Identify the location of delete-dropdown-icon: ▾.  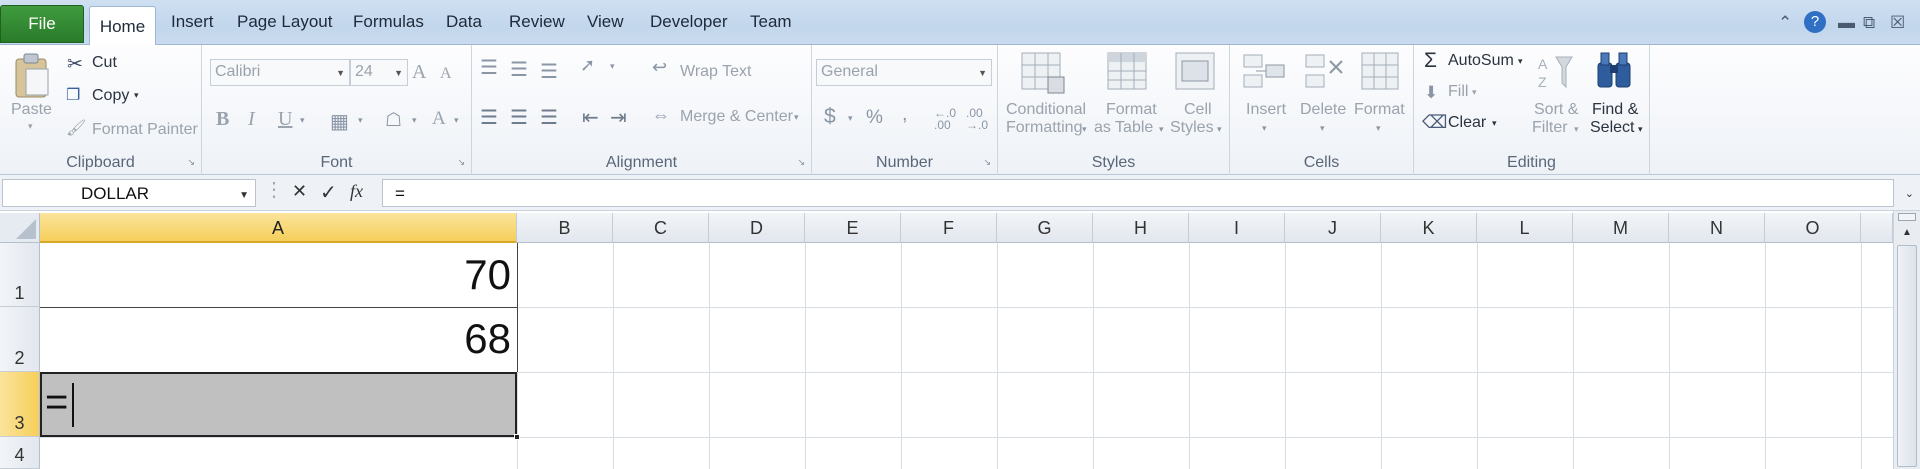
(1322, 128).